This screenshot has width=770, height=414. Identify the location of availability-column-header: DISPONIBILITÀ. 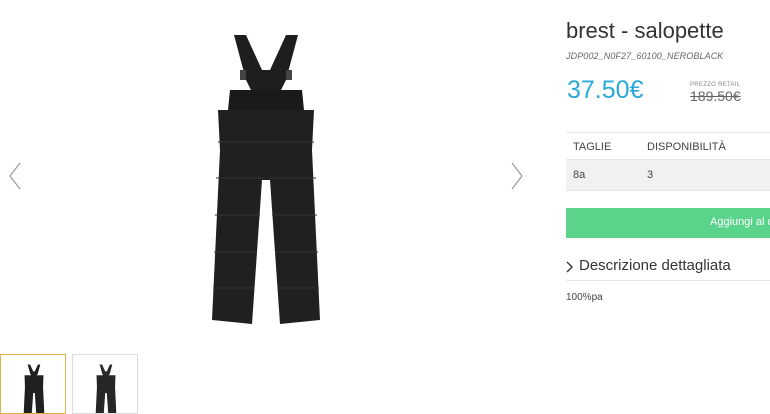
(686, 147).